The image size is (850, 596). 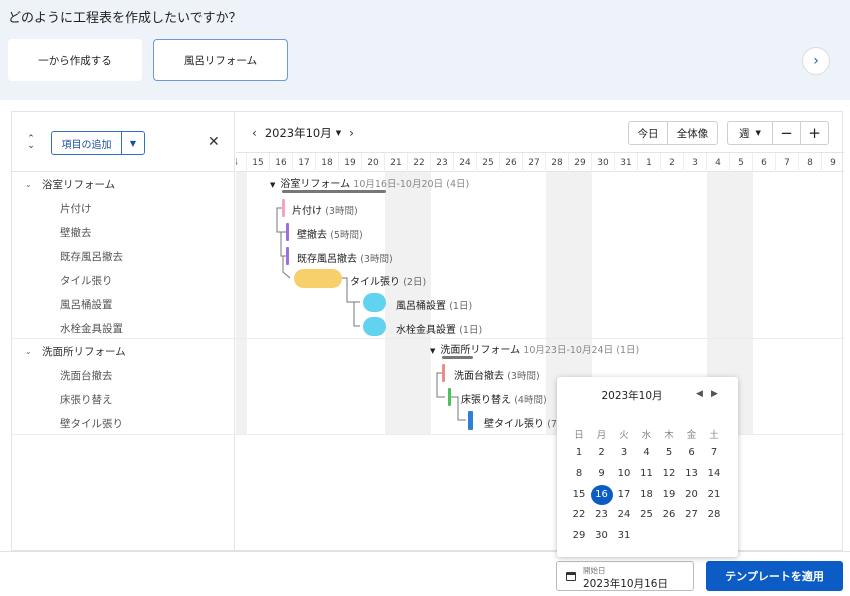 I want to click on calendar-day: 19, so click(x=669, y=495).